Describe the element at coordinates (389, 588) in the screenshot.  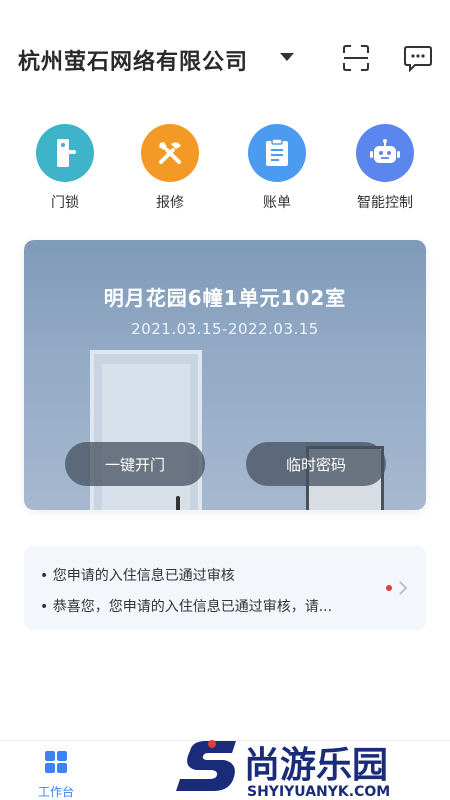
I see `unread-dot` at that location.